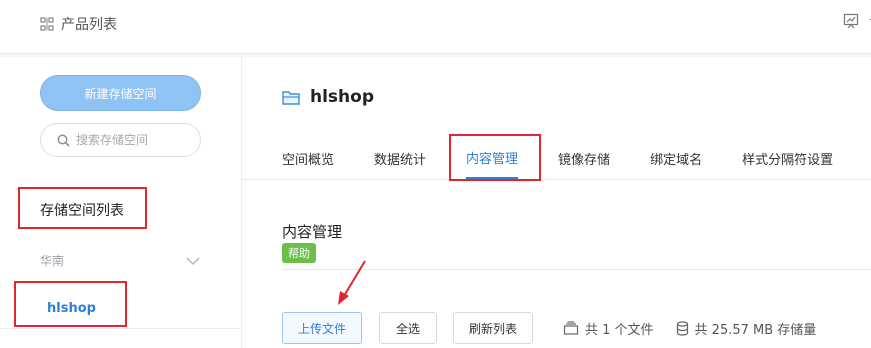 This screenshot has height=348, width=871. Describe the element at coordinates (120, 93) in the screenshot. I see `new-bucket-button: 新建存储空间` at that location.